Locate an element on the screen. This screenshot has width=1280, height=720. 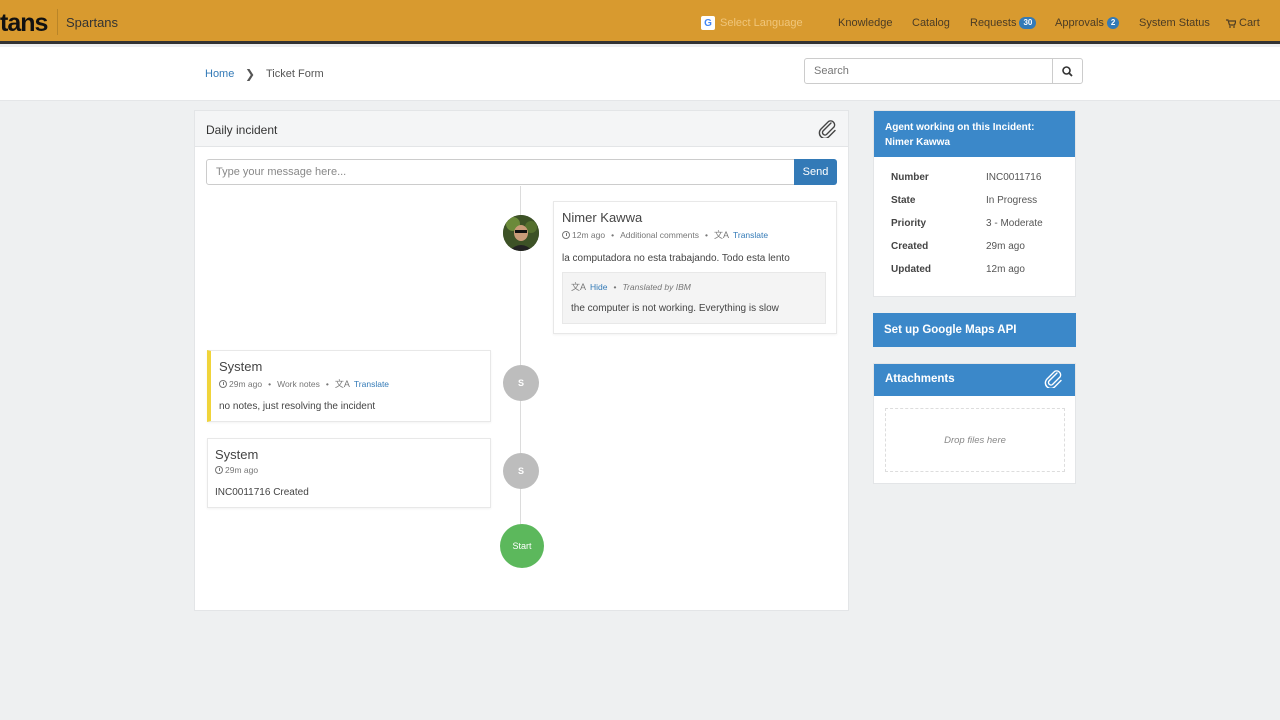
entry-text: INC0011716 Created is located at coordinates (262, 492).